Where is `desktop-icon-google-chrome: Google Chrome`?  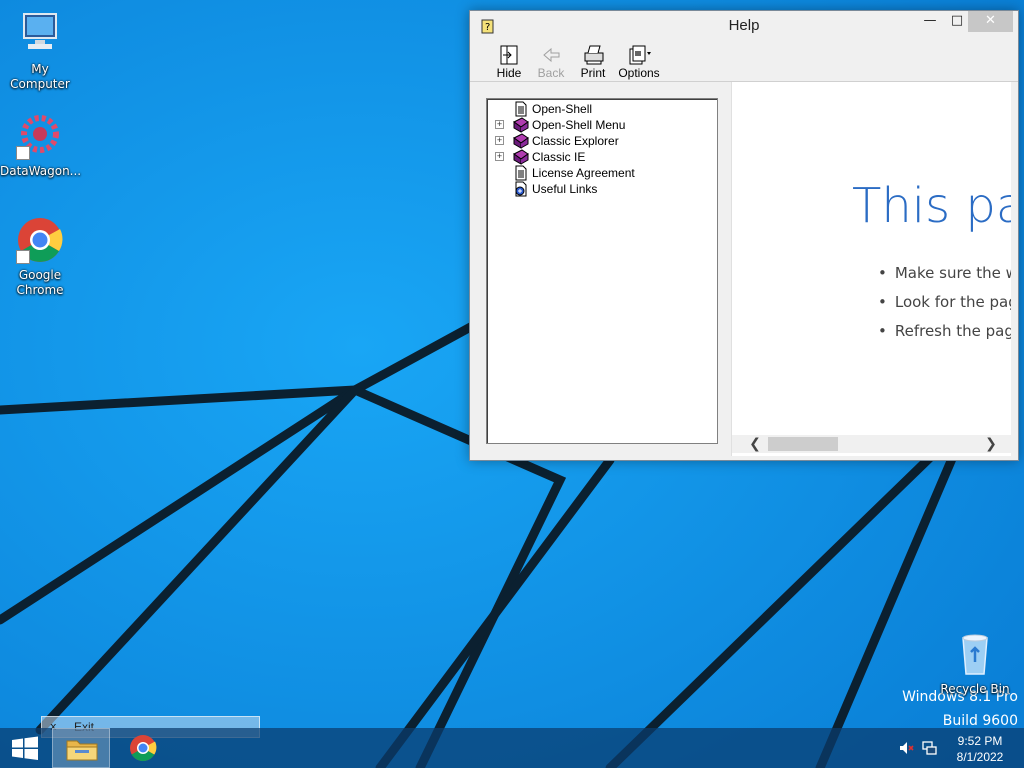
desktop-icon-google-chrome: Google Chrome is located at coordinates (40, 257).